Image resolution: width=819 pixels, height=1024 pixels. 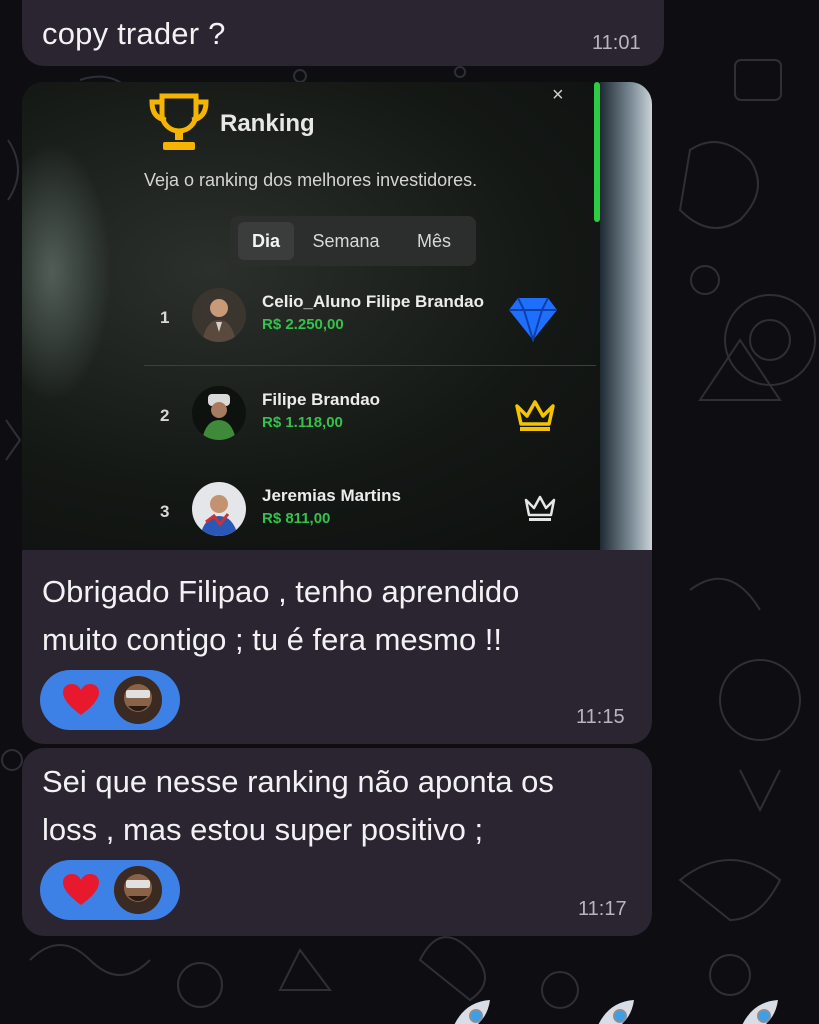 What do you see at coordinates (600, 717) in the screenshot?
I see `message-time: 11:15` at bounding box center [600, 717].